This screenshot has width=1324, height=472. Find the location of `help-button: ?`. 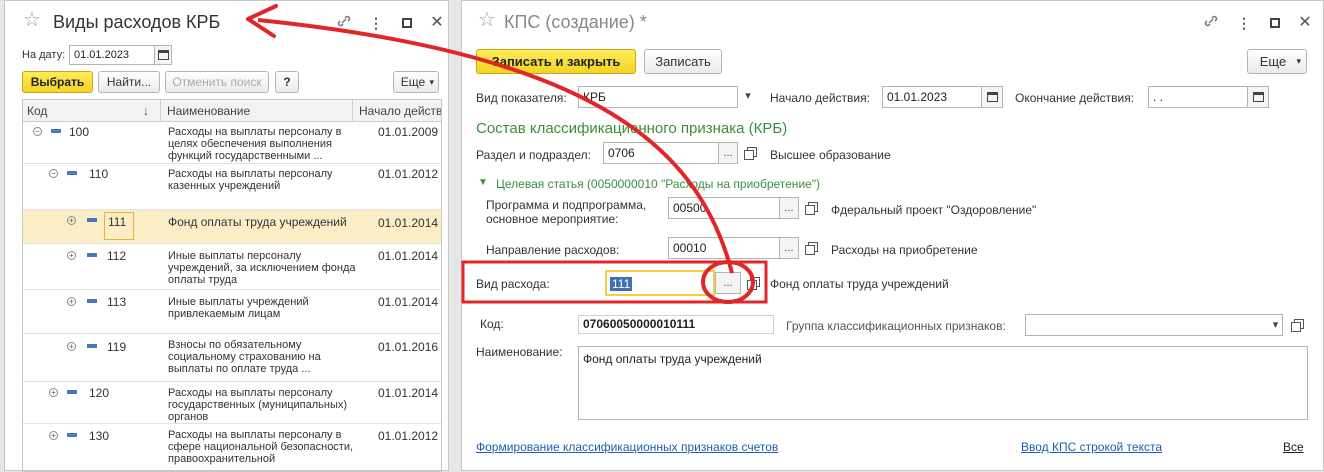

help-button: ? is located at coordinates (287, 82).